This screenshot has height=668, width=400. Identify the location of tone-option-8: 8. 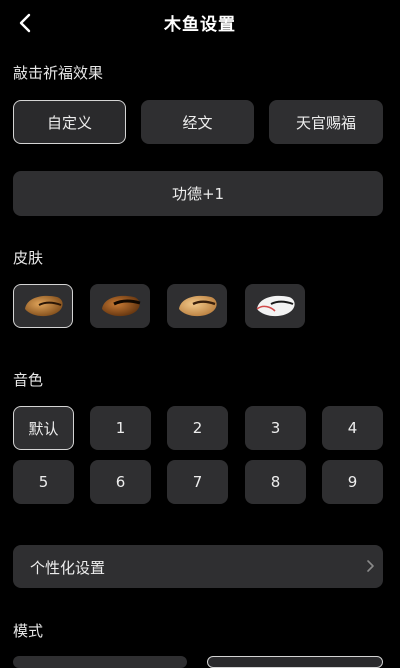
(275, 482).